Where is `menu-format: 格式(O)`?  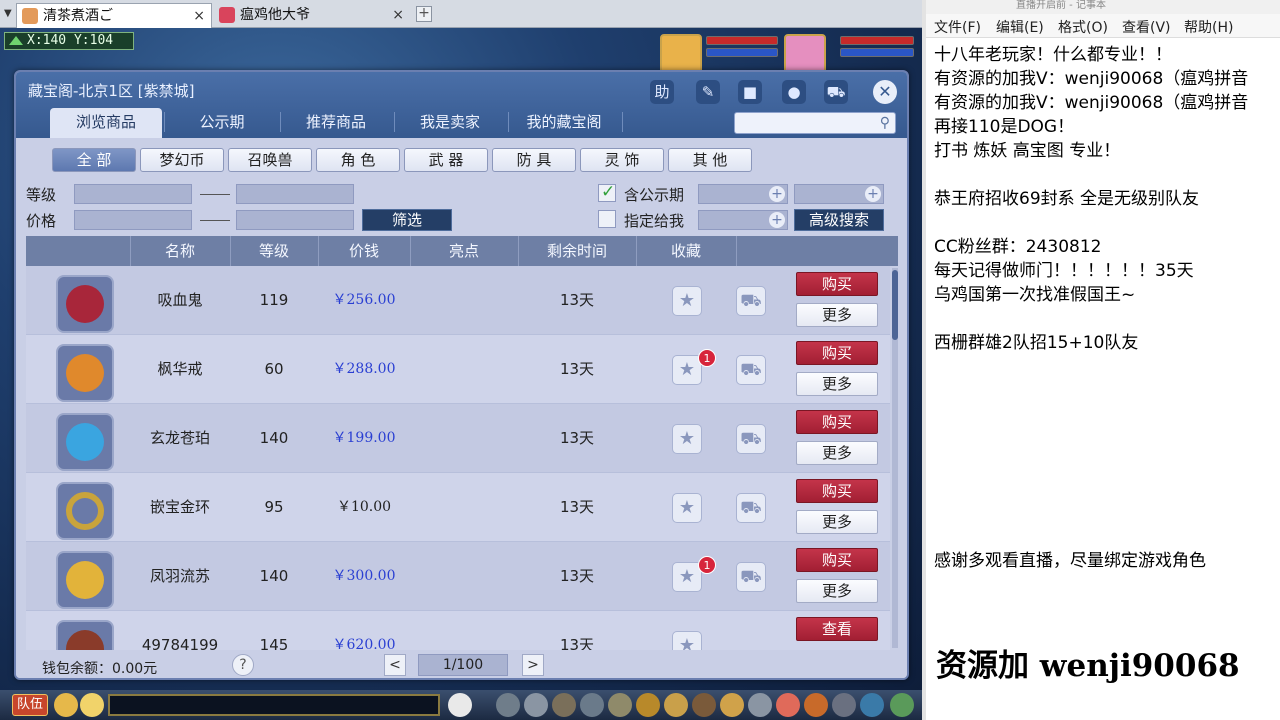 menu-format: 格式(O) is located at coordinates (1083, 27).